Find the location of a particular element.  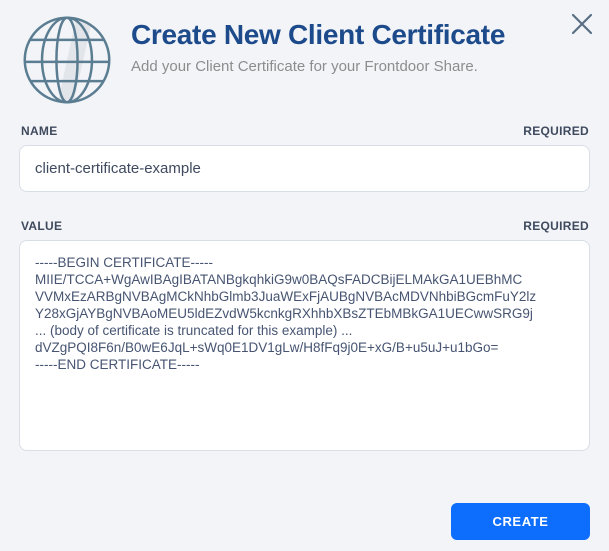

modal-footer: CREATE is located at coordinates (304, 522).